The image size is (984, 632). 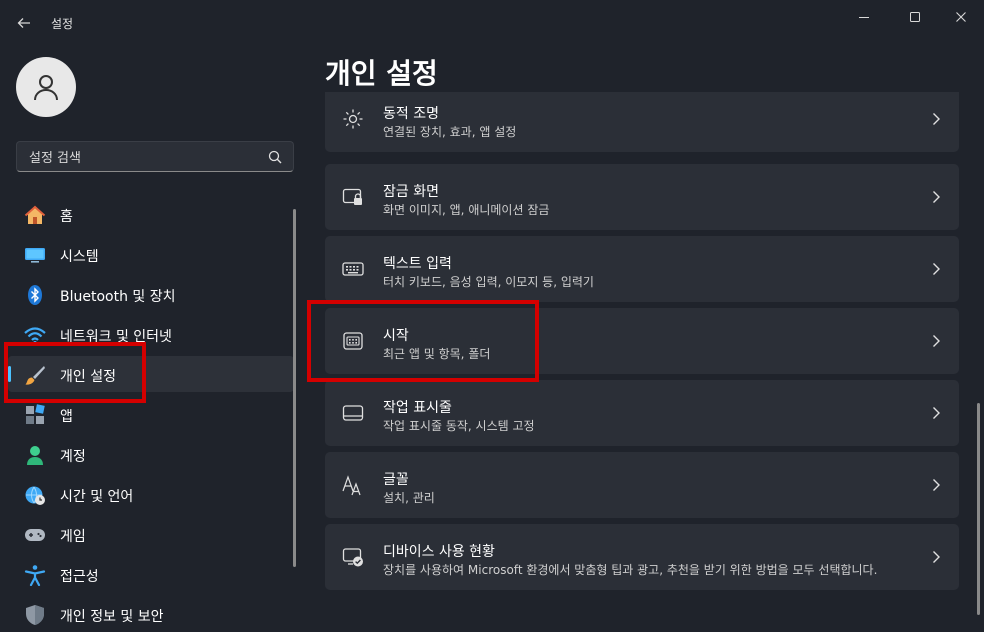 I want to click on shield-icon, so click(x=35, y=615).